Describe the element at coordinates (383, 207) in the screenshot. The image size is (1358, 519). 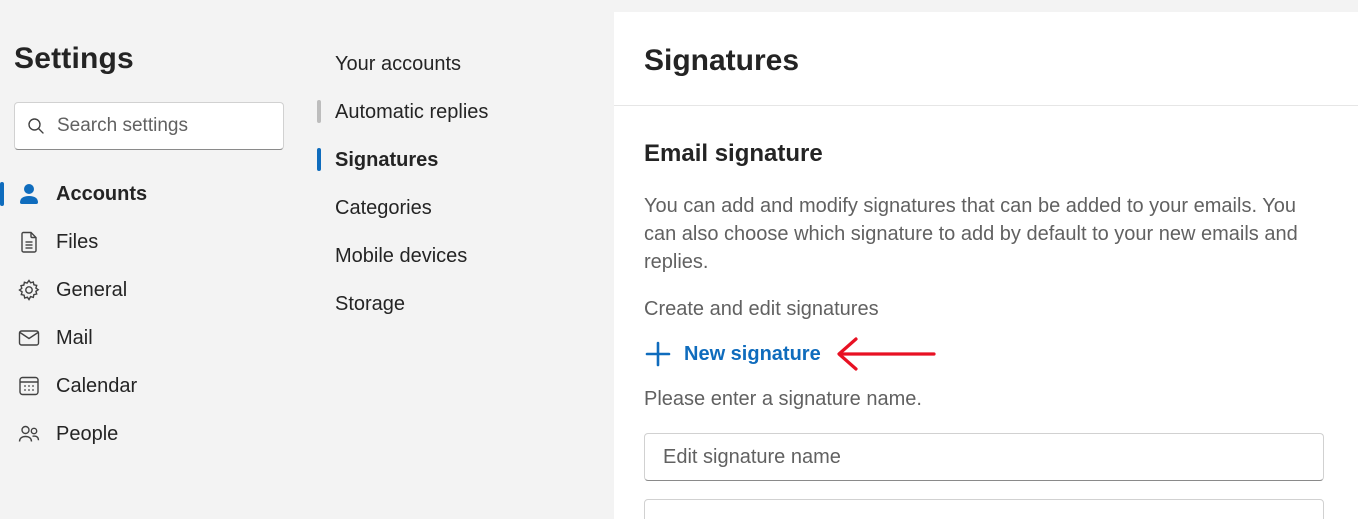
I see `sub-item-label: Categories` at that location.